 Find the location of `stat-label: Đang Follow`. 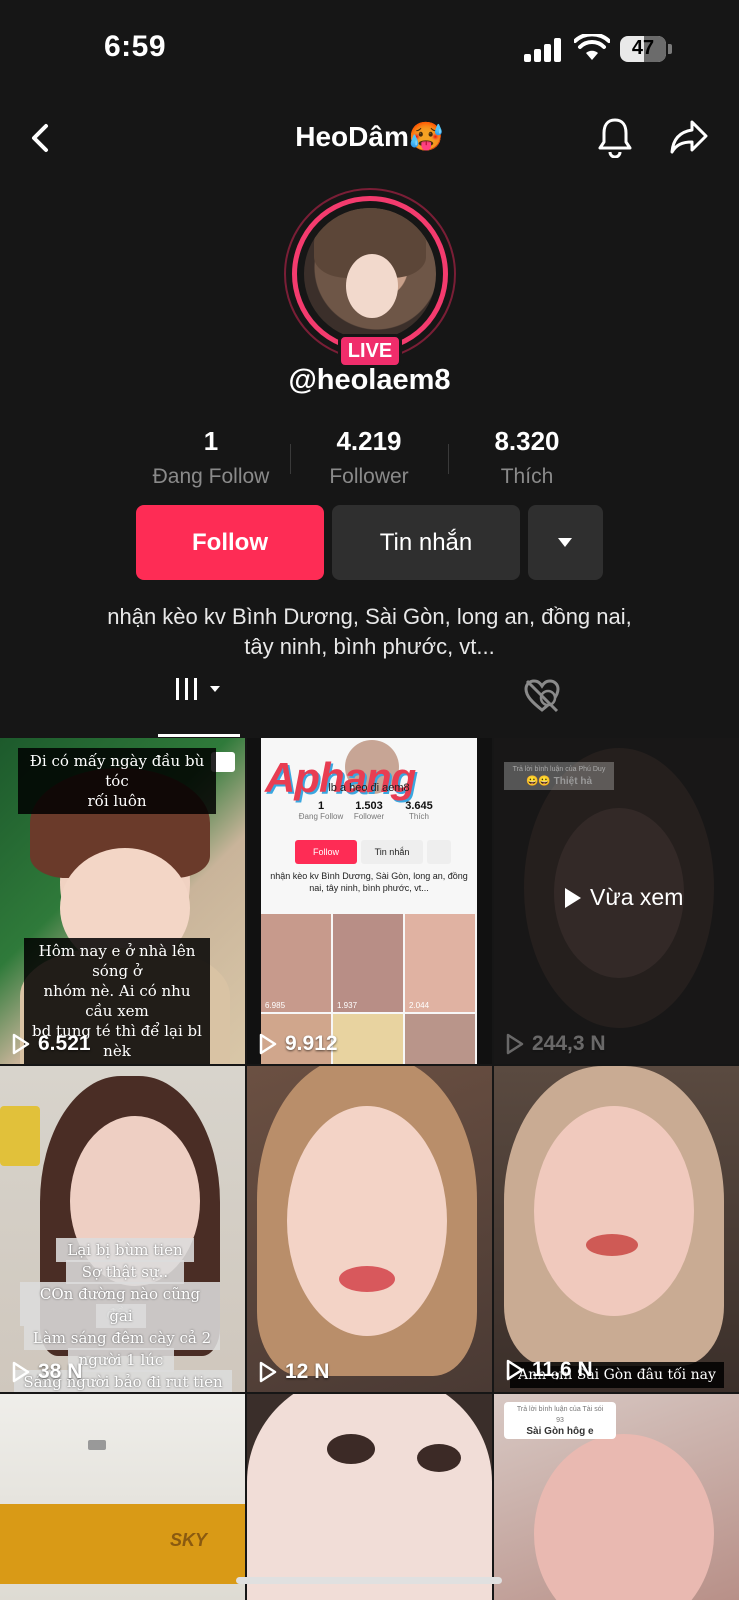

stat-label: Đang Follow is located at coordinates (211, 476).